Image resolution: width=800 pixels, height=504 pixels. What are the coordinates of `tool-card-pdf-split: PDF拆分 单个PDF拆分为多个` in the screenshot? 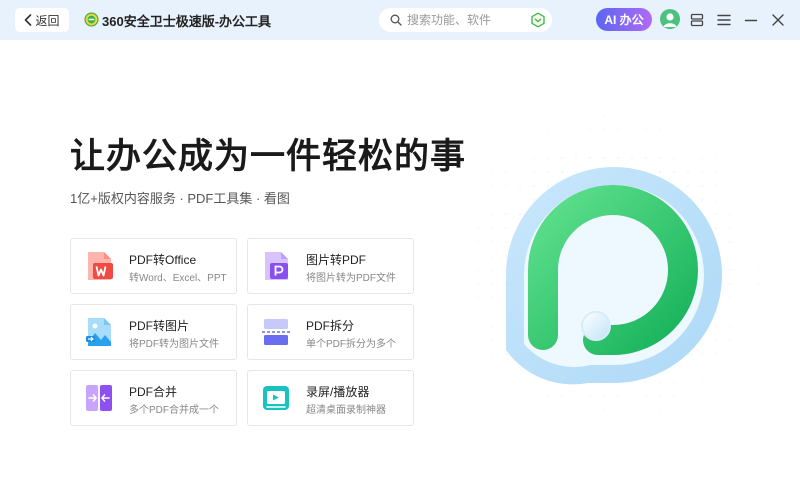 It's located at (330, 332).